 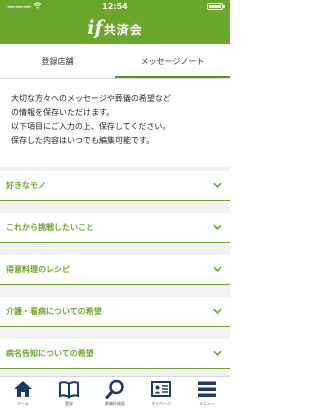 What do you see at coordinates (69, 390) in the screenshot?
I see `book-icon` at bounding box center [69, 390].